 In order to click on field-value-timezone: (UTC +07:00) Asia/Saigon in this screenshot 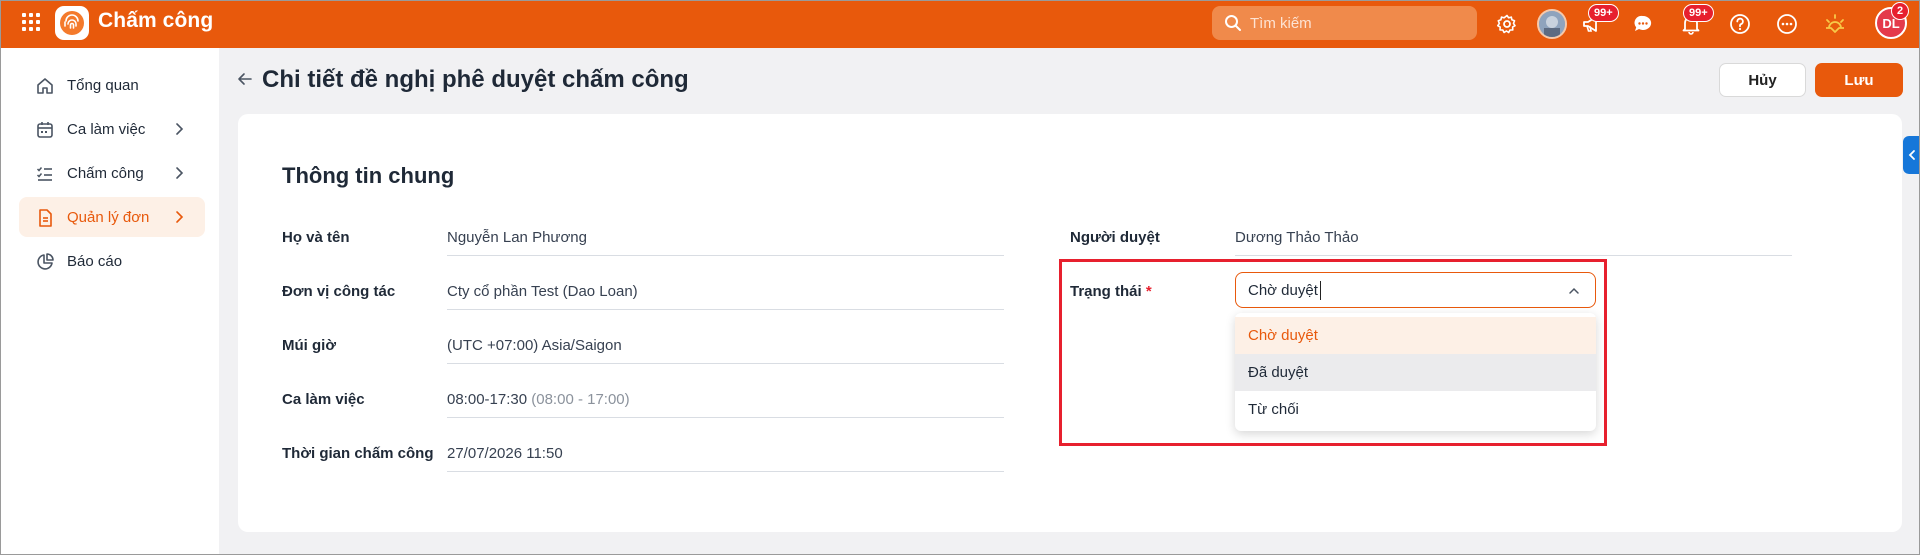, I will do `click(534, 345)`.